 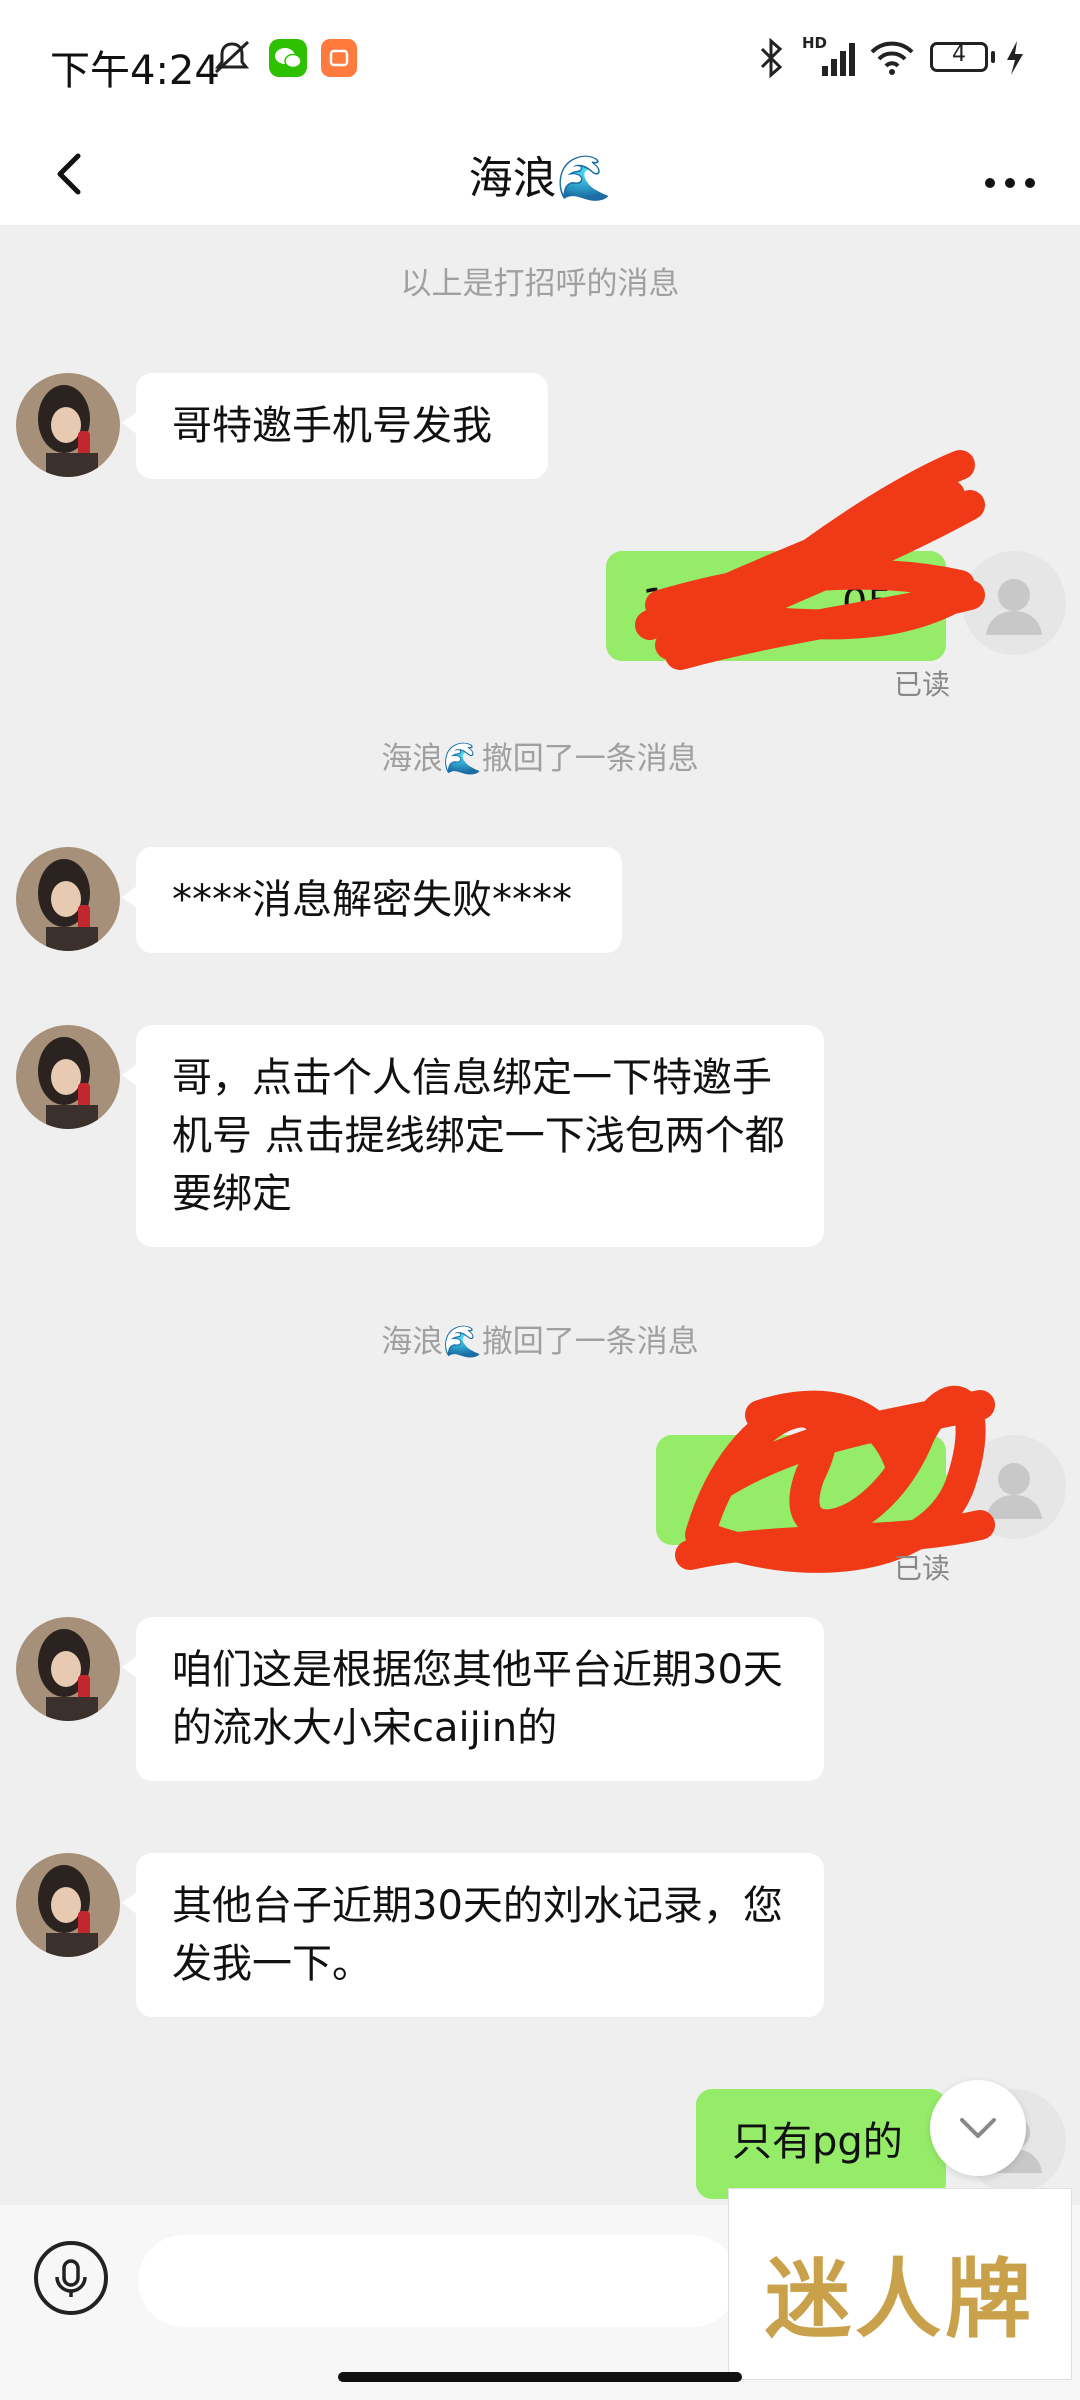 What do you see at coordinates (838, 59) in the screenshot?
I see `signal-icon` at bounding box center [838, 59].